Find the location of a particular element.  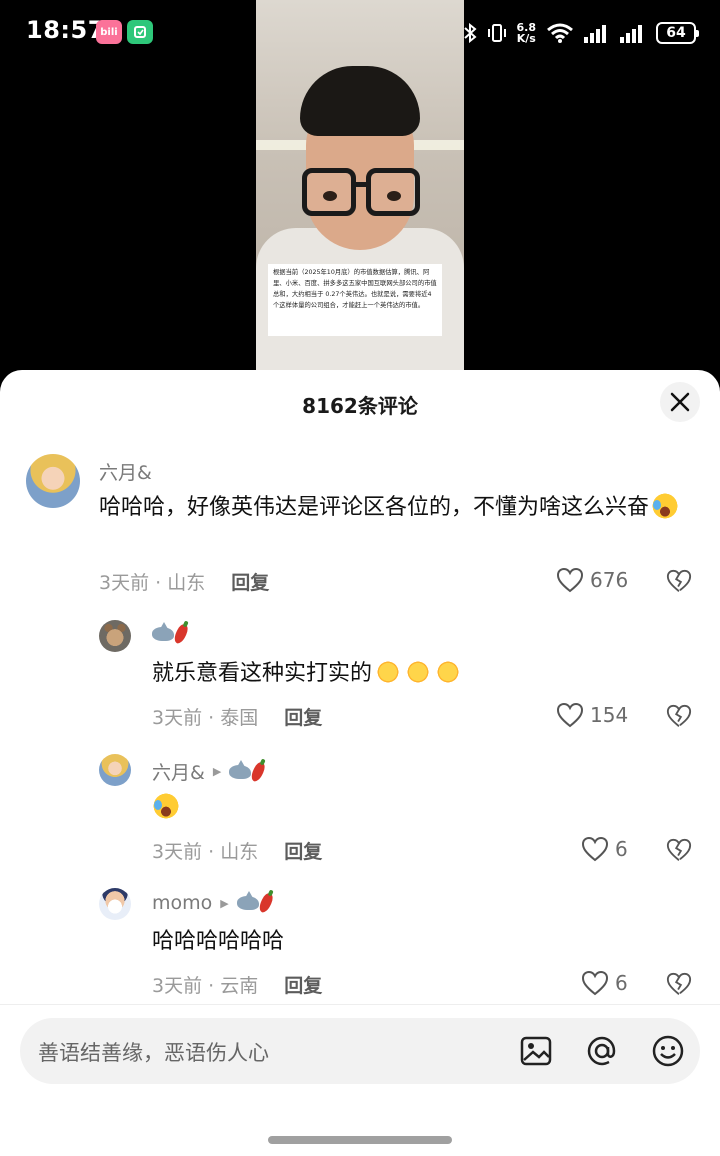

bilibili-app-icon: bili is located at coordinates (109, 32).